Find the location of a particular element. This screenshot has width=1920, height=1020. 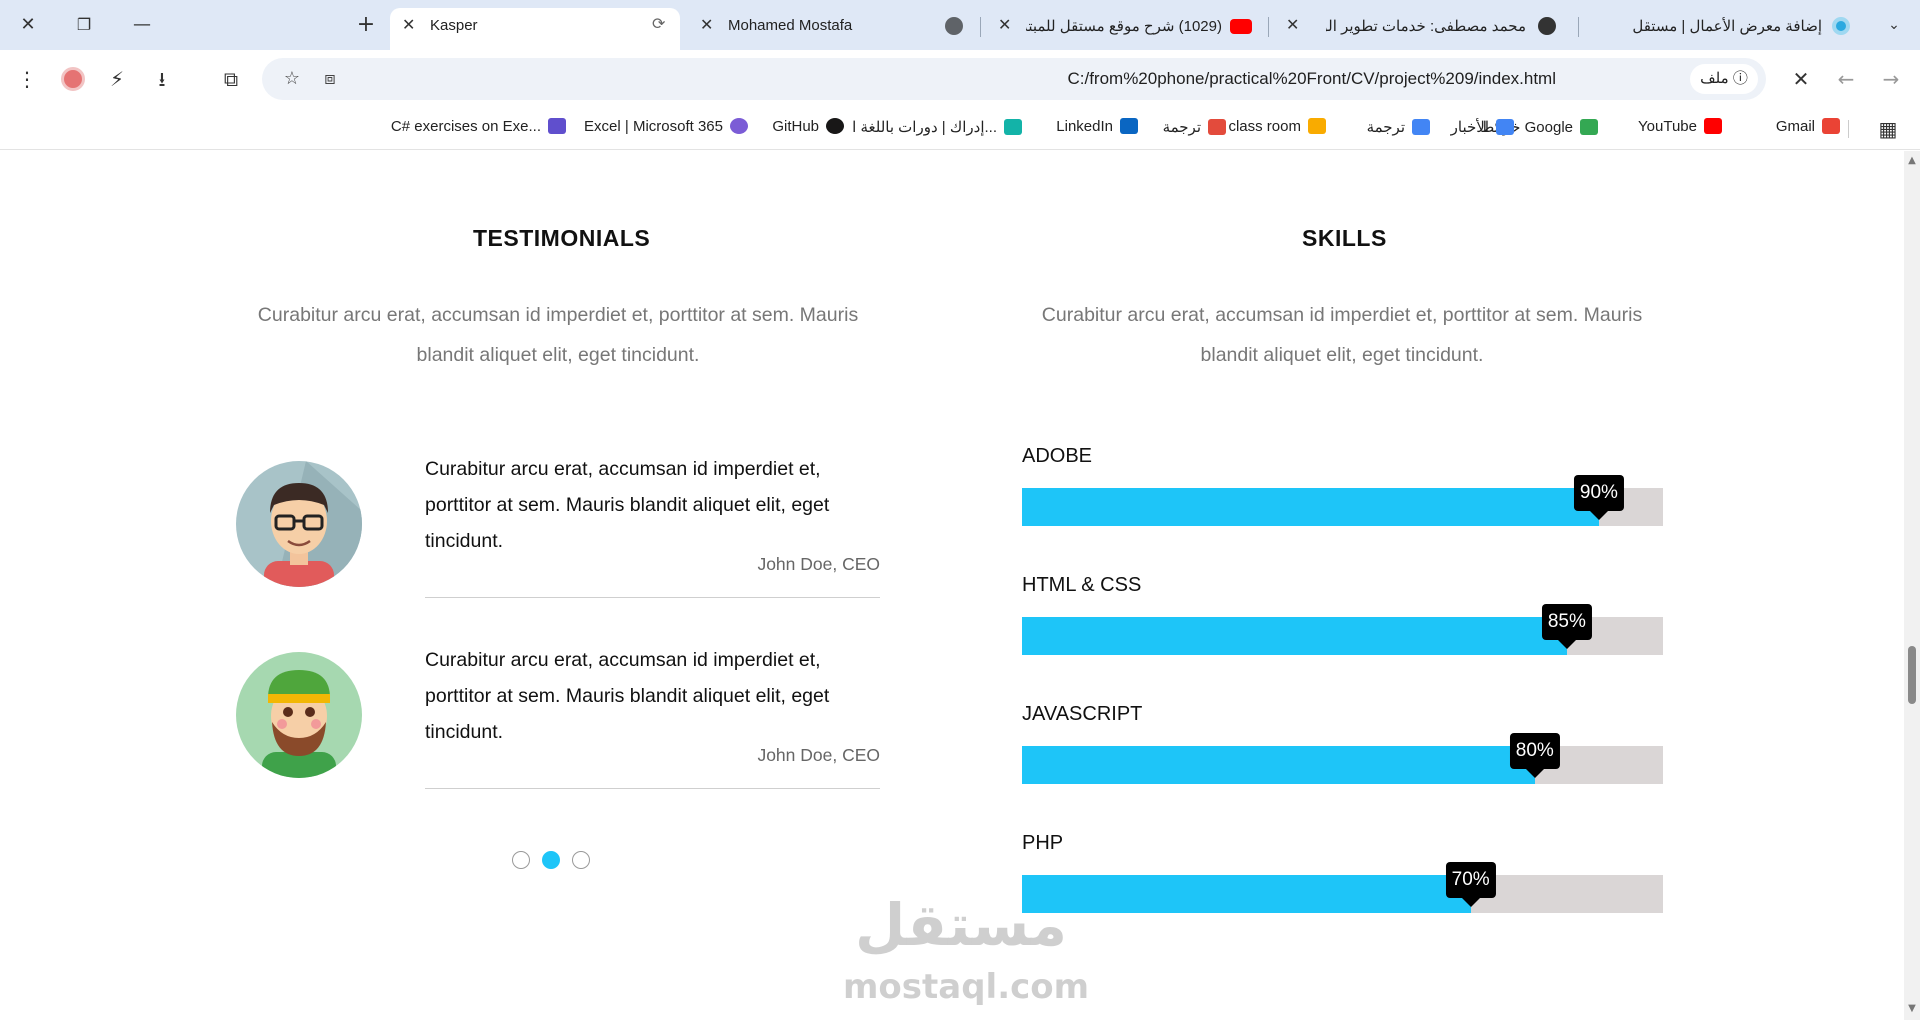

tab-mohamed-mostafa: ✕ Mohamed Mostafa is located at coordinates (832, 29).